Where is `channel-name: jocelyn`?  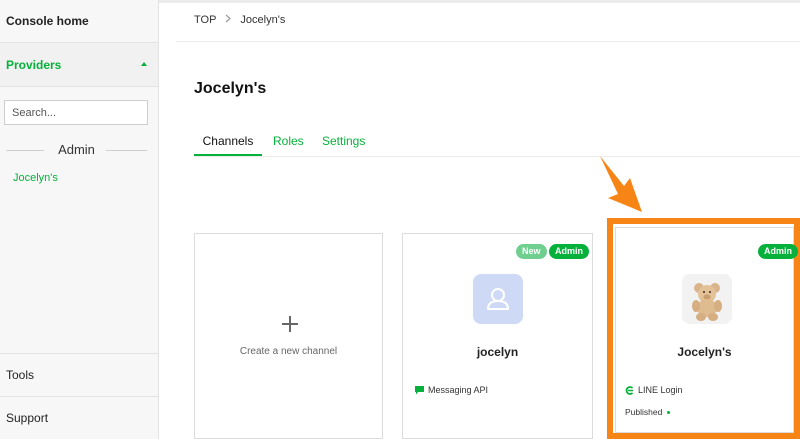 channel-name: jocelyn is located at coordinates (497, 352).